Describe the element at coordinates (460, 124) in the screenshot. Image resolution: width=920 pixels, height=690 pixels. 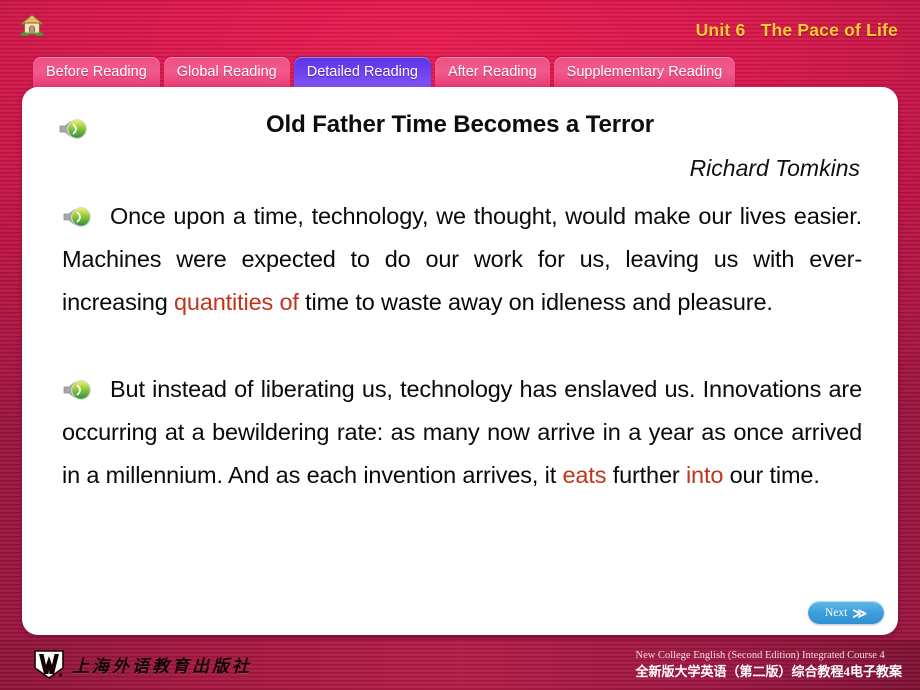
I see `document-title: Old Father Time Becomes a Terror` at that location.